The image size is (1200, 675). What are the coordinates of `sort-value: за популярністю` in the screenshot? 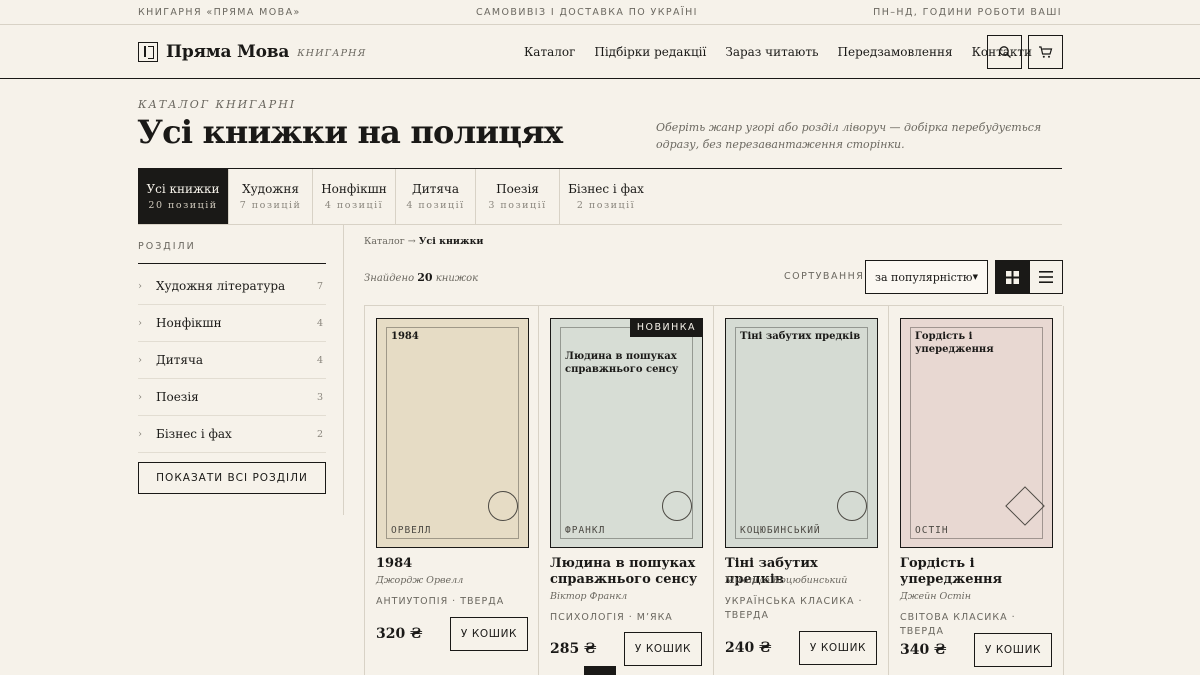 It's located at (924, 277).